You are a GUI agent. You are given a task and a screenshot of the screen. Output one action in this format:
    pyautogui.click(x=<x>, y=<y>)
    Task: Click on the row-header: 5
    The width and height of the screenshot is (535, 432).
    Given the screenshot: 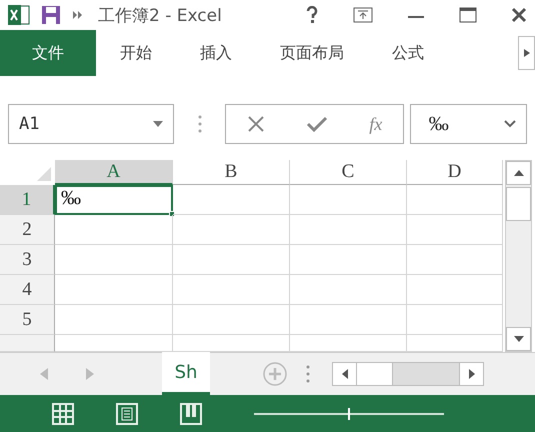 What is the action you would take?
    pyautogui.click(x=27, y=320)
    